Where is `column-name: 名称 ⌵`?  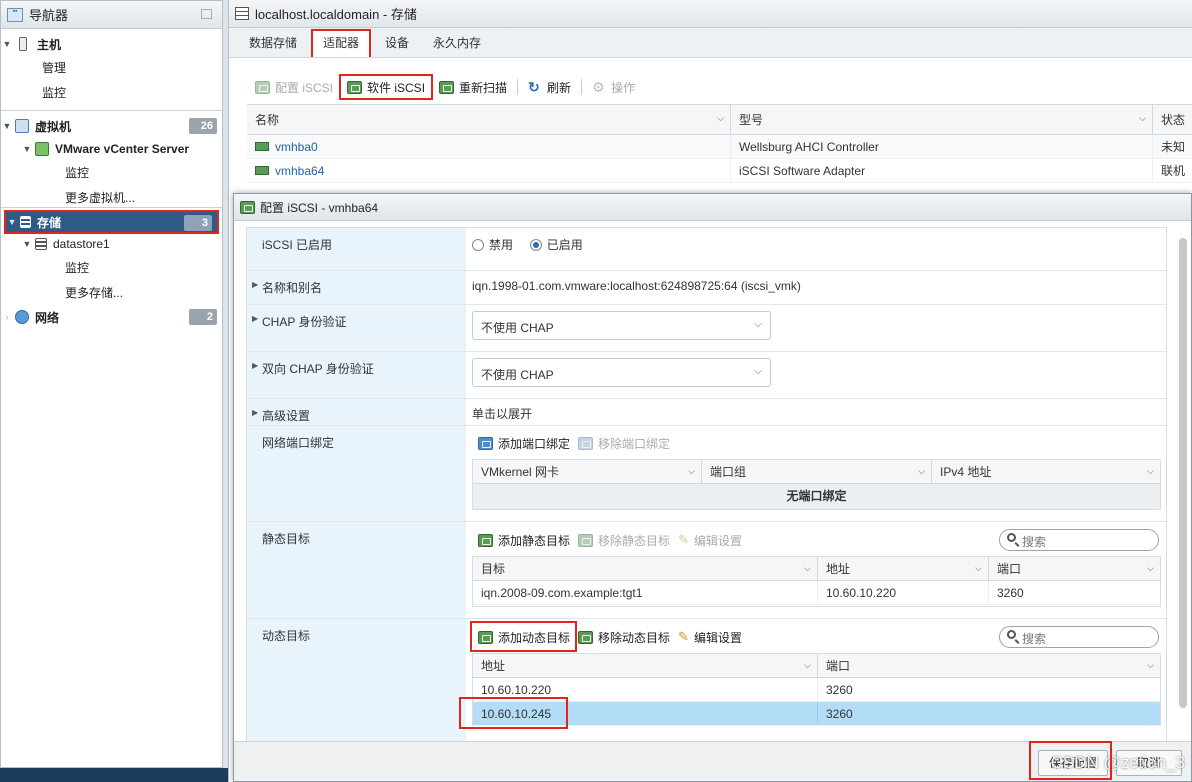 column-name: 名称 ⌵ is located at coordinates (489, 119).